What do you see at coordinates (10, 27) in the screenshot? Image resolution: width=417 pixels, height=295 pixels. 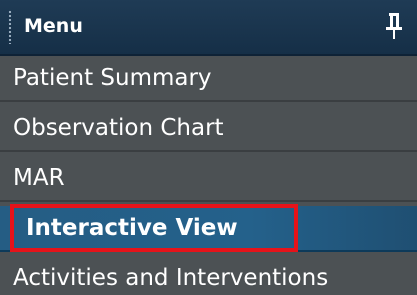 I see `grip-handle-icon` at bounding box center [10, 27].